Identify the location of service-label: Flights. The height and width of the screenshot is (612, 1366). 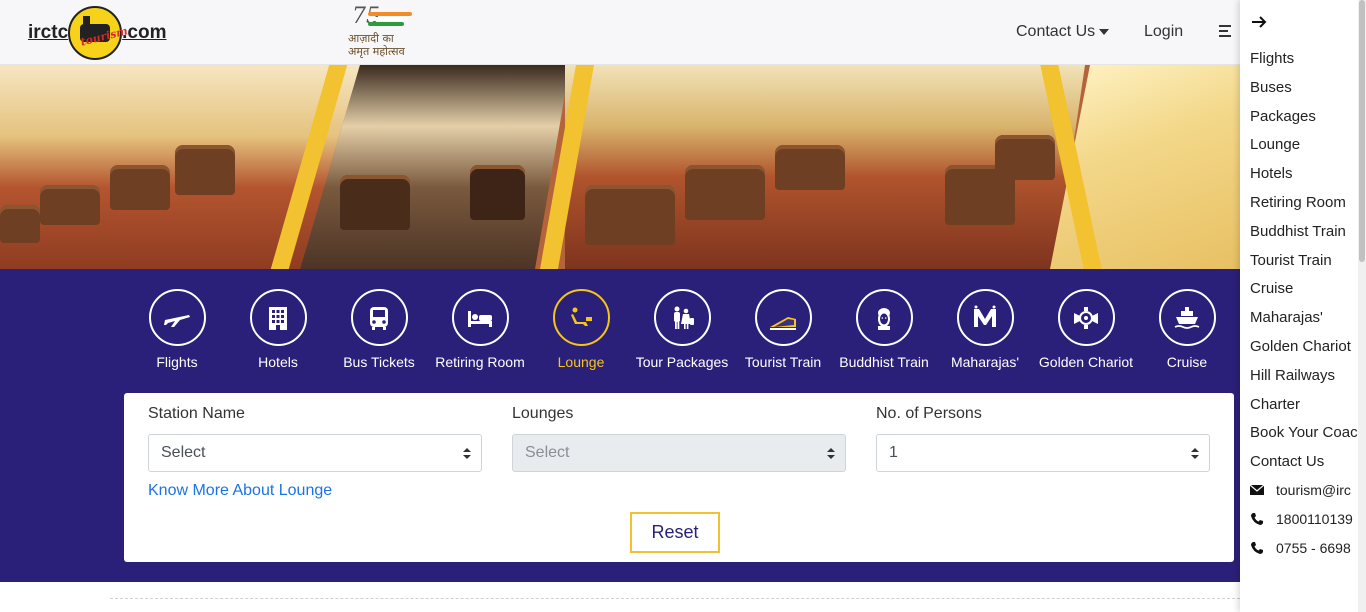
(177, 362).